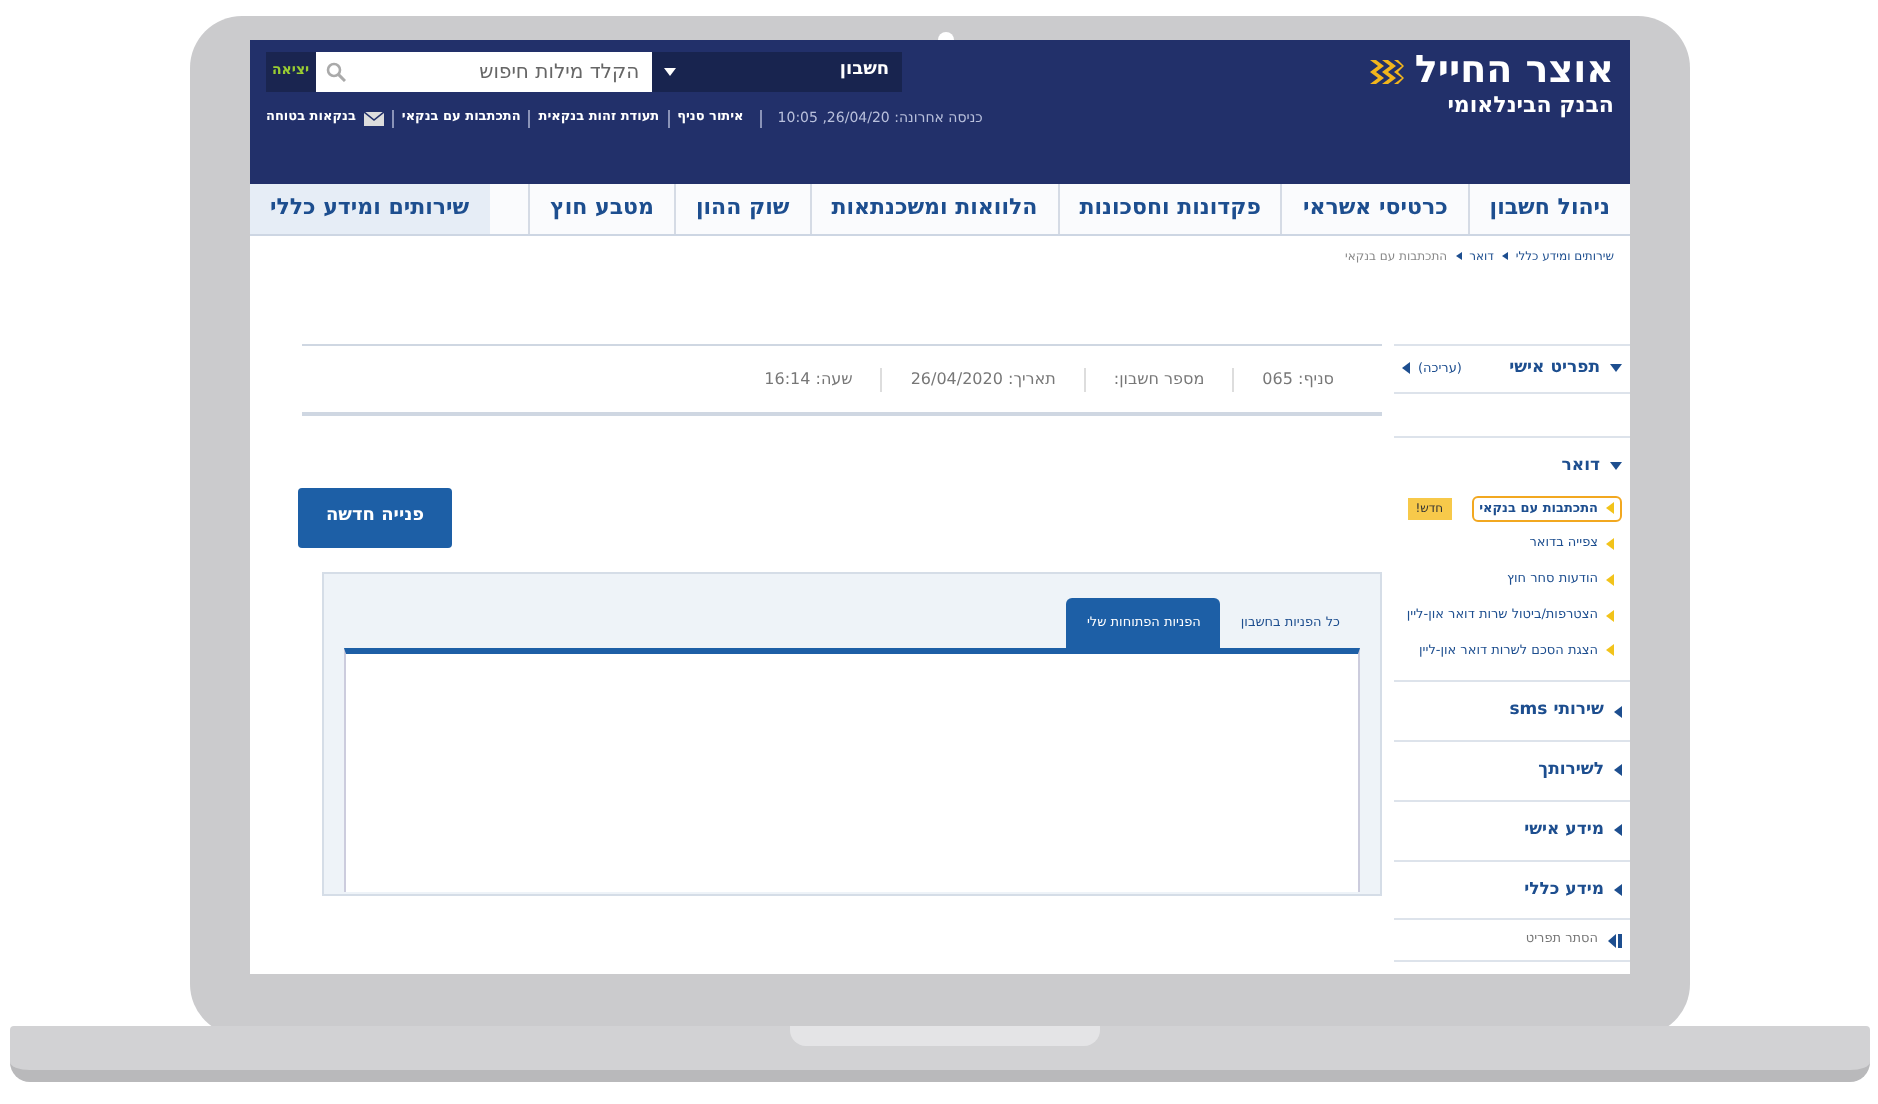 This screenshot has height=1104, width=1878. I want to click on nav-tab: שירותים ומידע כללי, so click(370, 209).